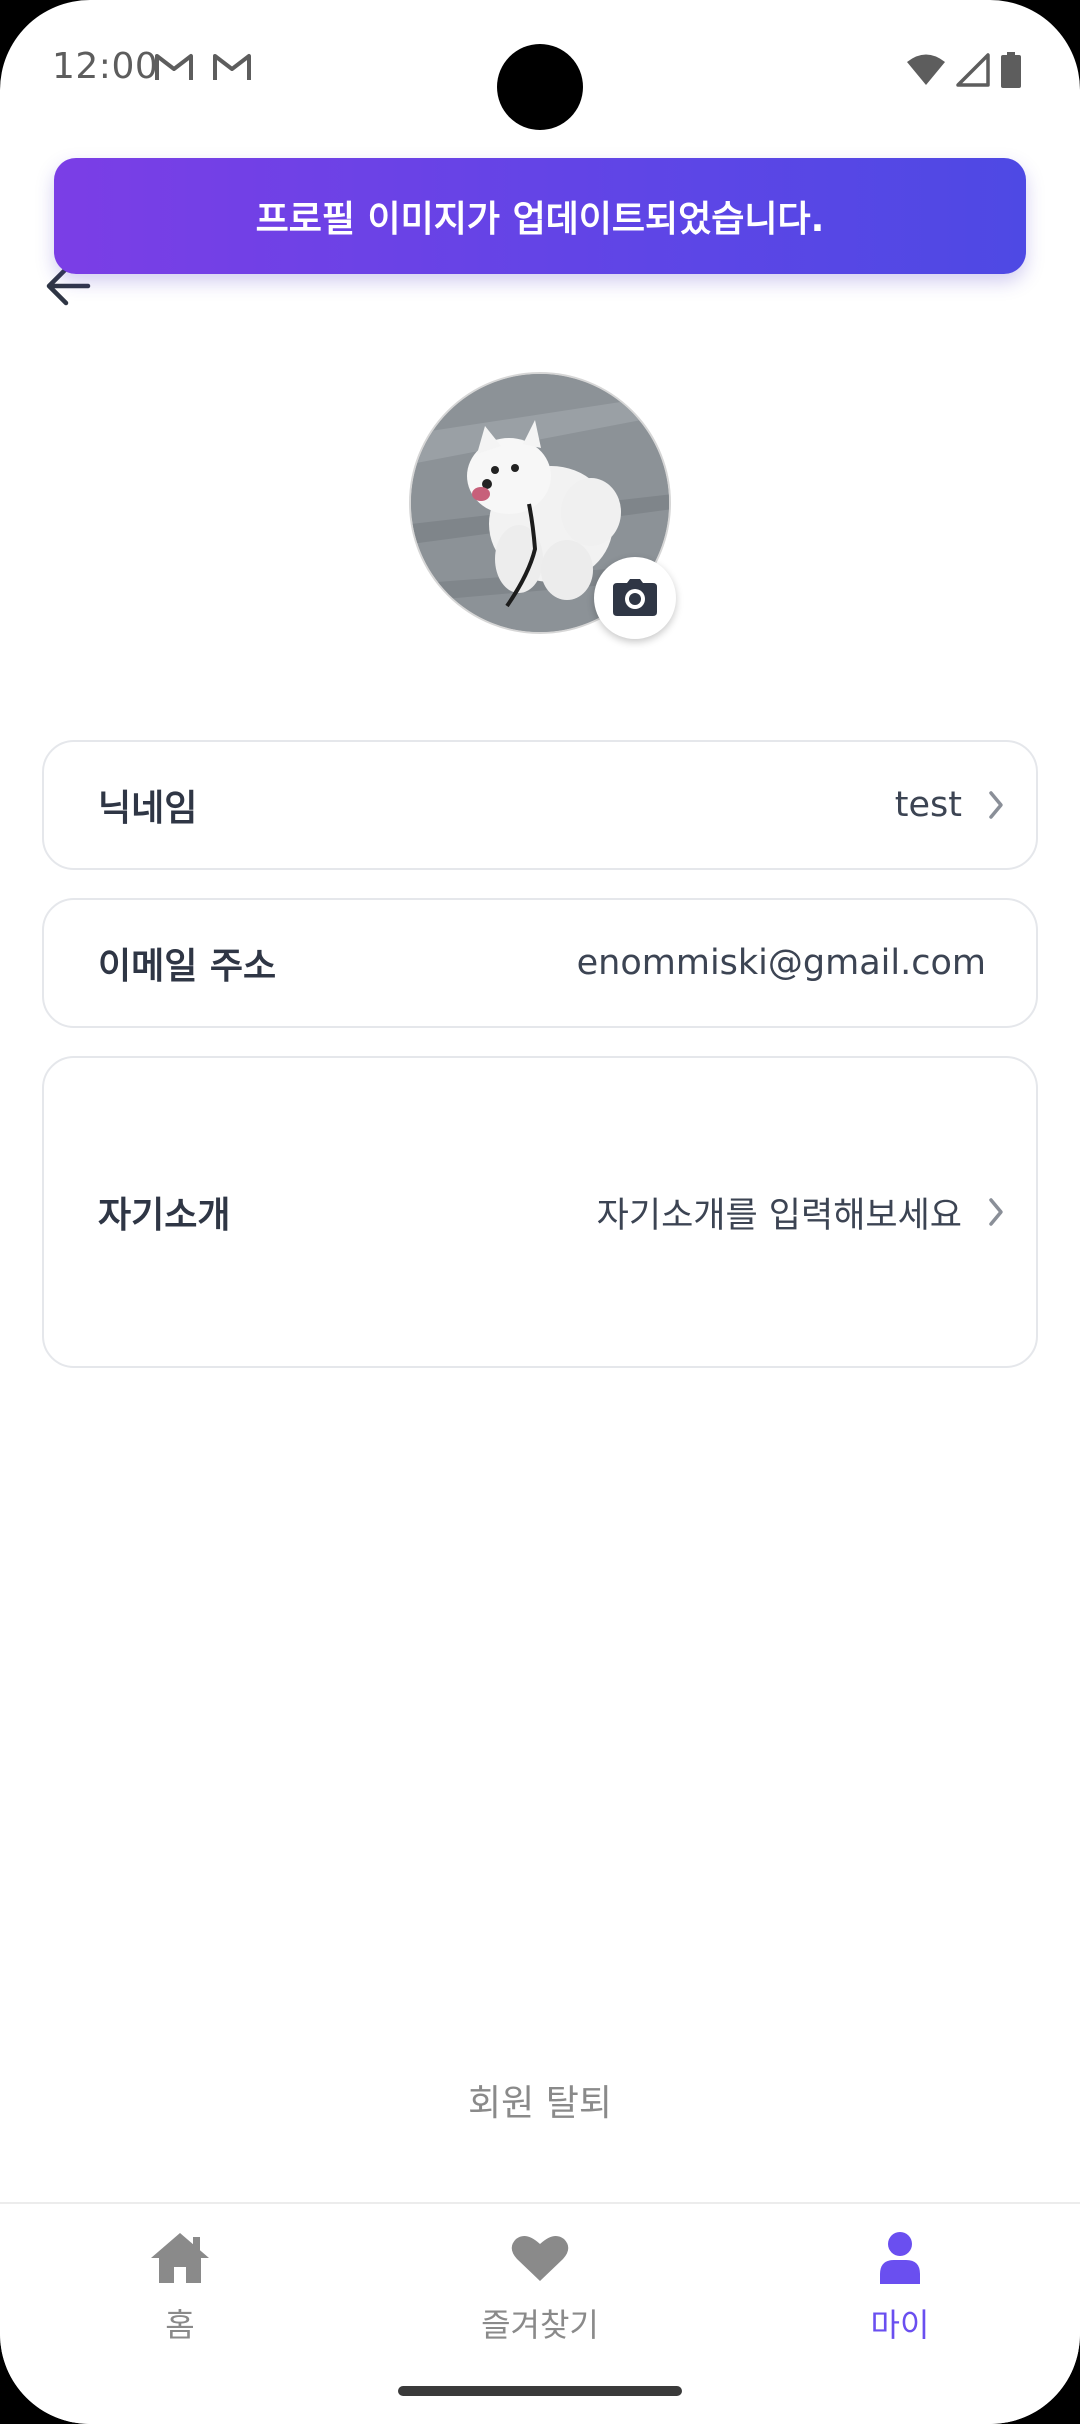  Describe the element at coordinates (900, 2325) in the screenshot. I see `nav-label-my: 마이` at that location.